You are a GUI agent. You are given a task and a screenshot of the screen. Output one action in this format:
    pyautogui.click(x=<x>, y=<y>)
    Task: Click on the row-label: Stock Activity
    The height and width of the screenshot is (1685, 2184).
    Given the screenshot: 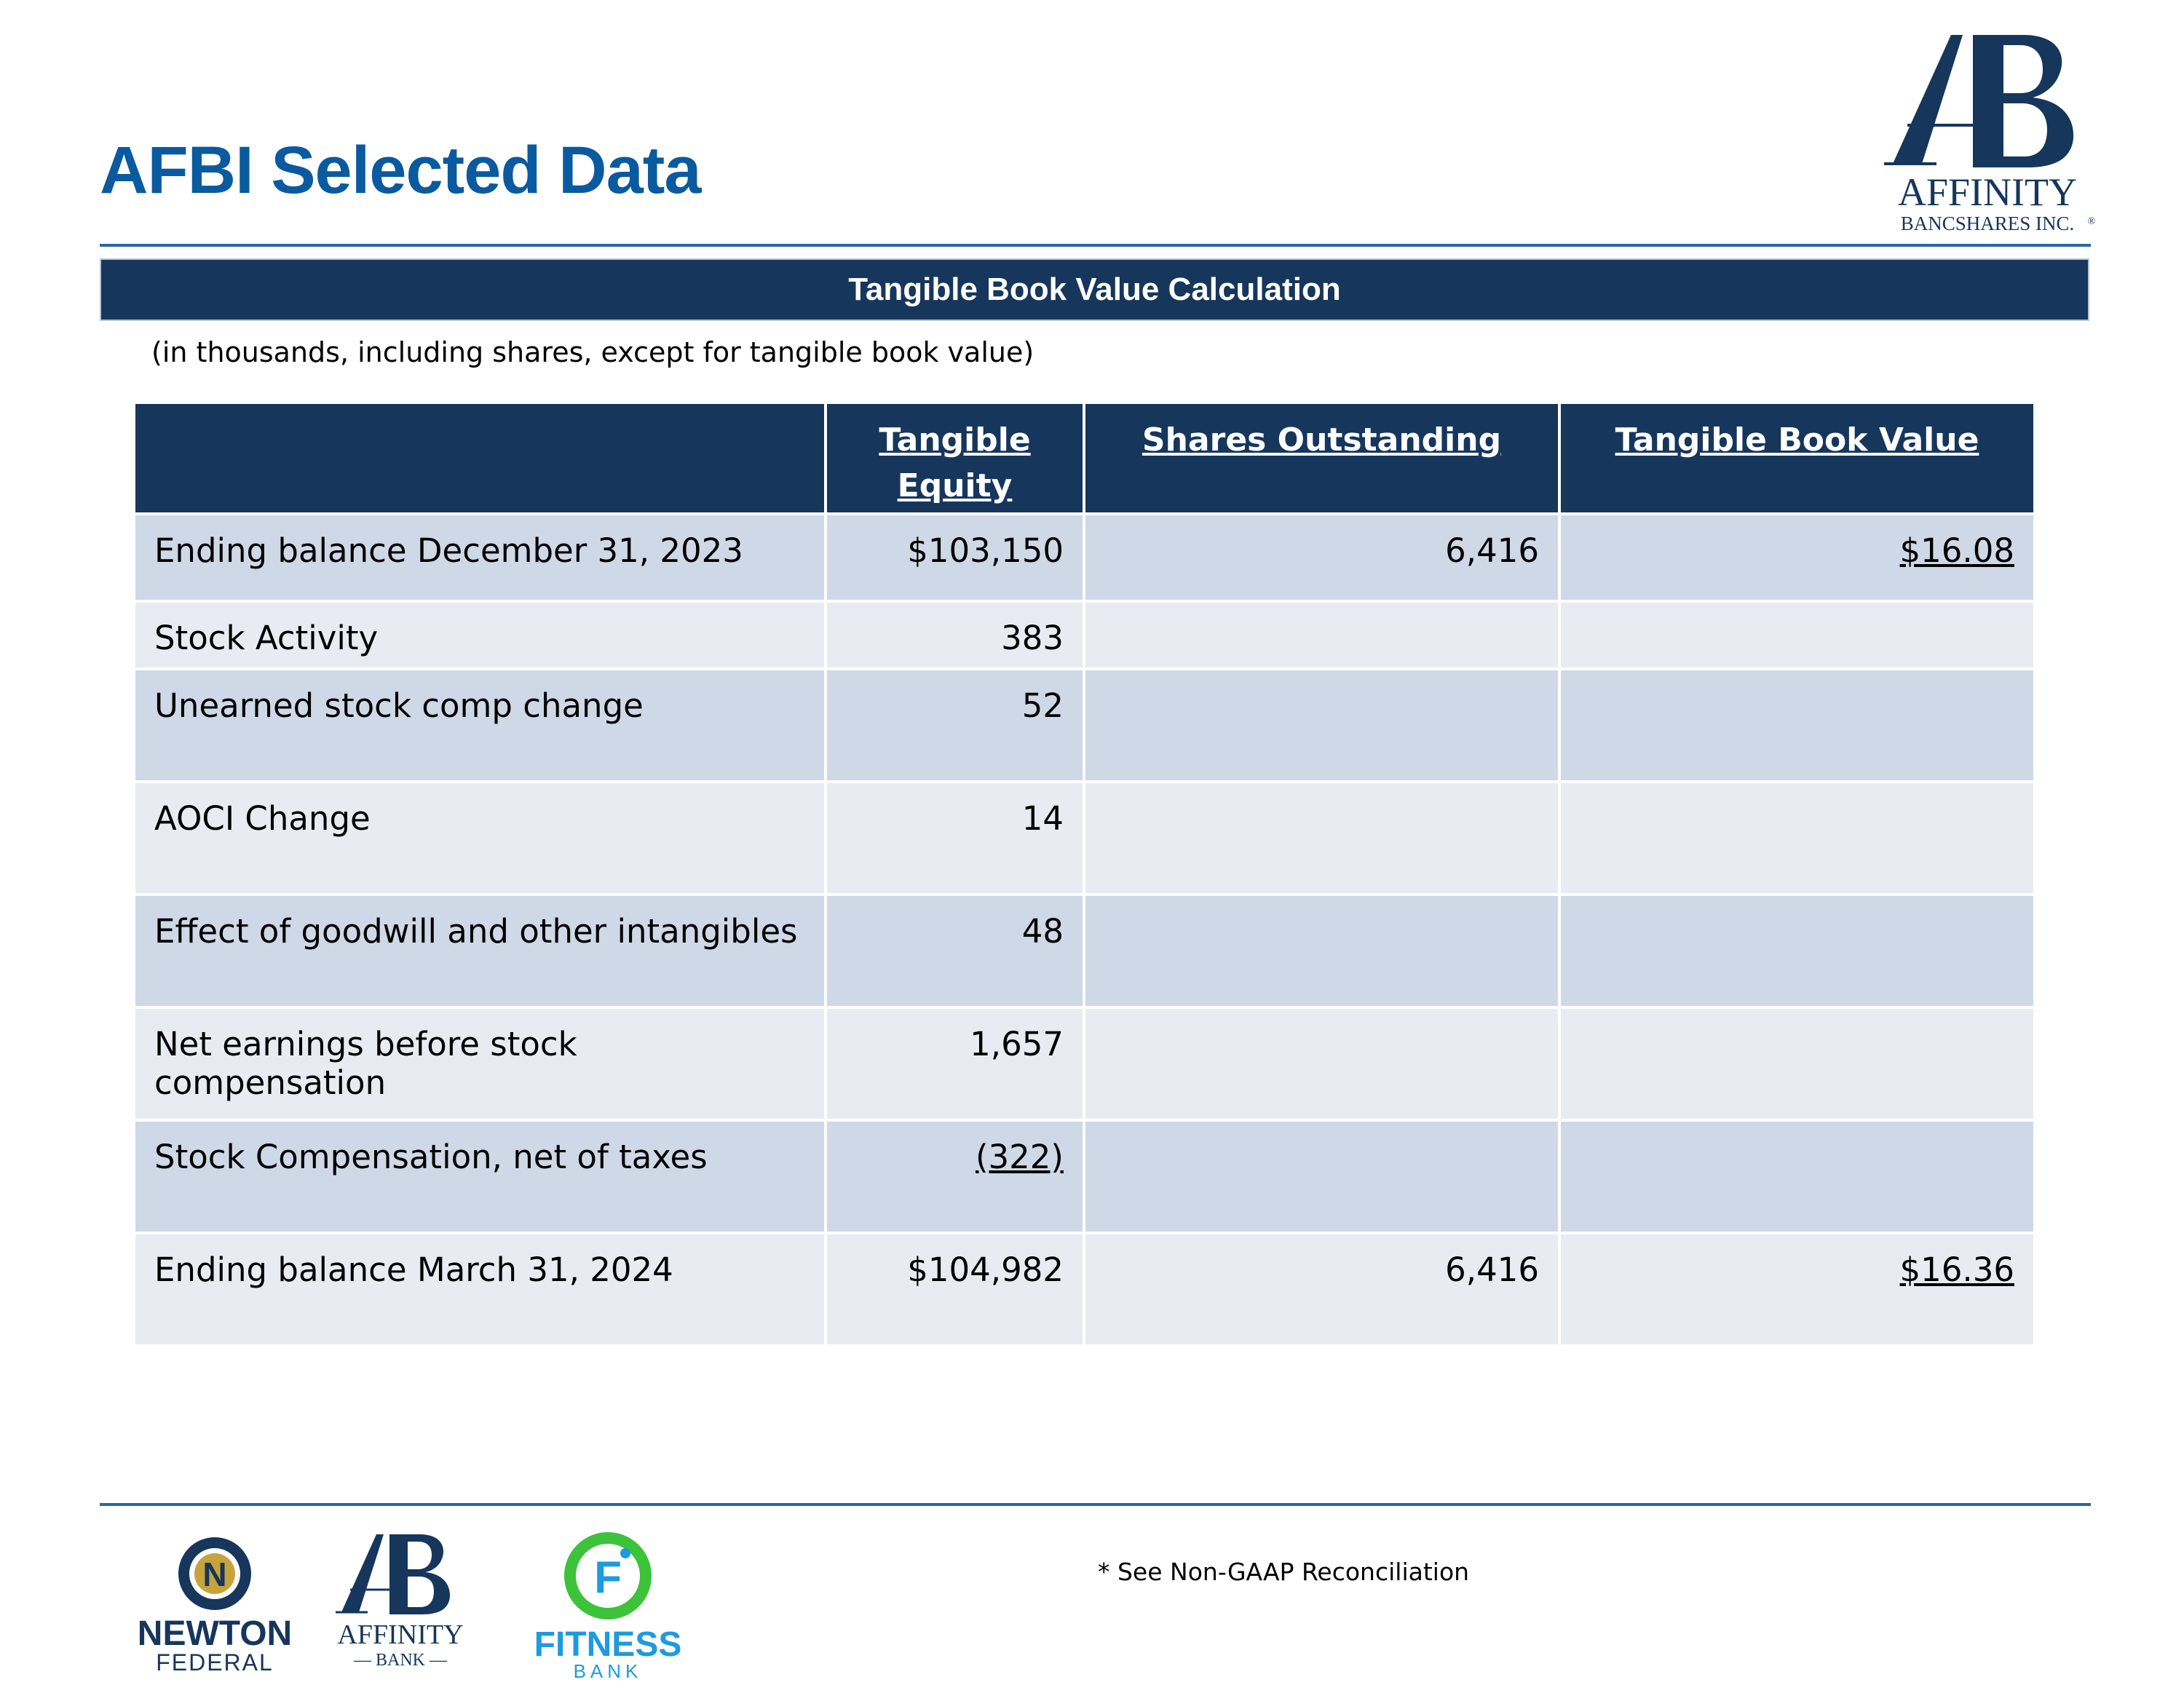 What is the action you would take?
    pyautogui.click(x=479, y=635)
    